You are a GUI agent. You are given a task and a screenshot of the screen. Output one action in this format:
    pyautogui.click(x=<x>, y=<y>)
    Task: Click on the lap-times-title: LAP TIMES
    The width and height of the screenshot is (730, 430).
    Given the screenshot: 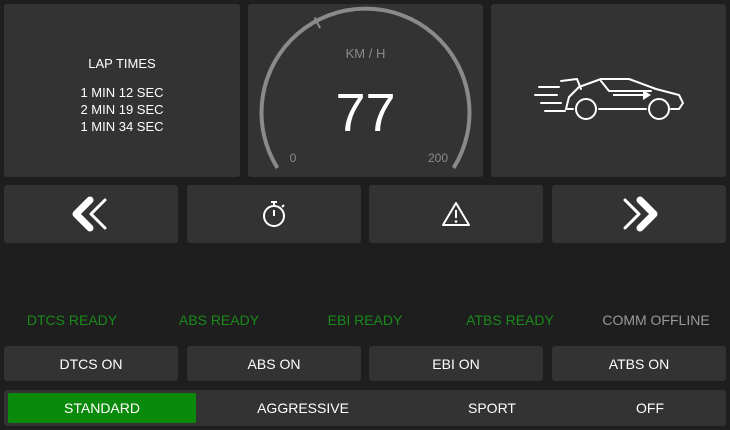 What is the action you would take?
    pyautogui.click(x=122, y=63)
    